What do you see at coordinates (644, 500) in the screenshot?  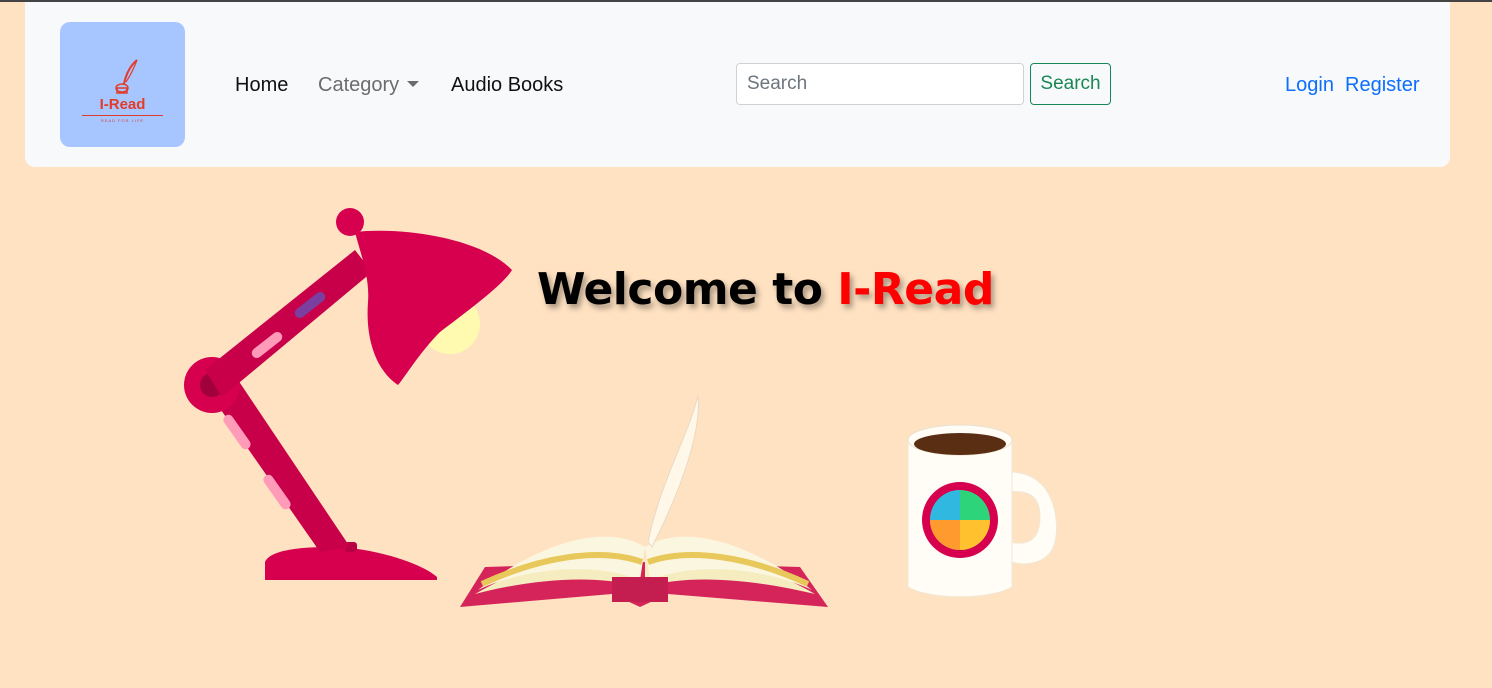 I see `open-book-icon` at bounding box center [644, 500].